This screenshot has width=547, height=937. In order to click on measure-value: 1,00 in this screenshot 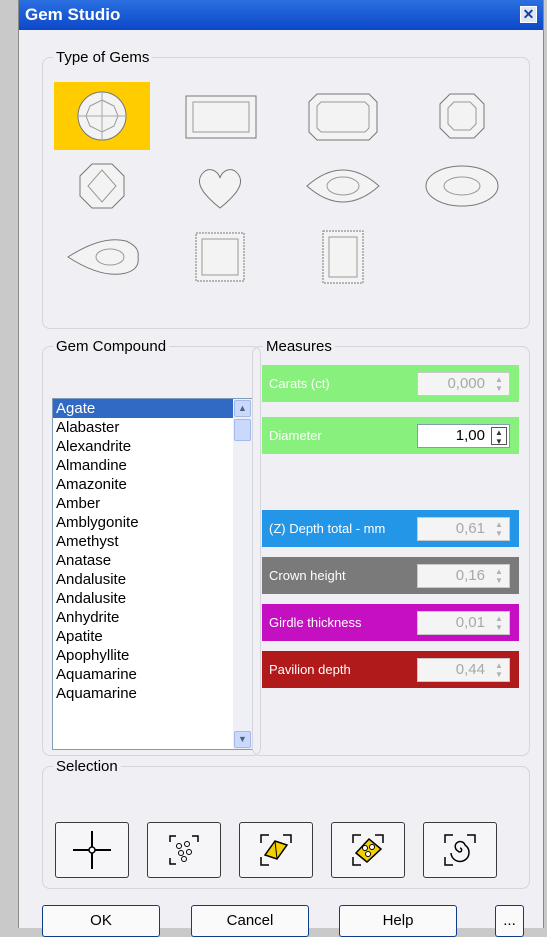, I will do `click(470, 436)`.